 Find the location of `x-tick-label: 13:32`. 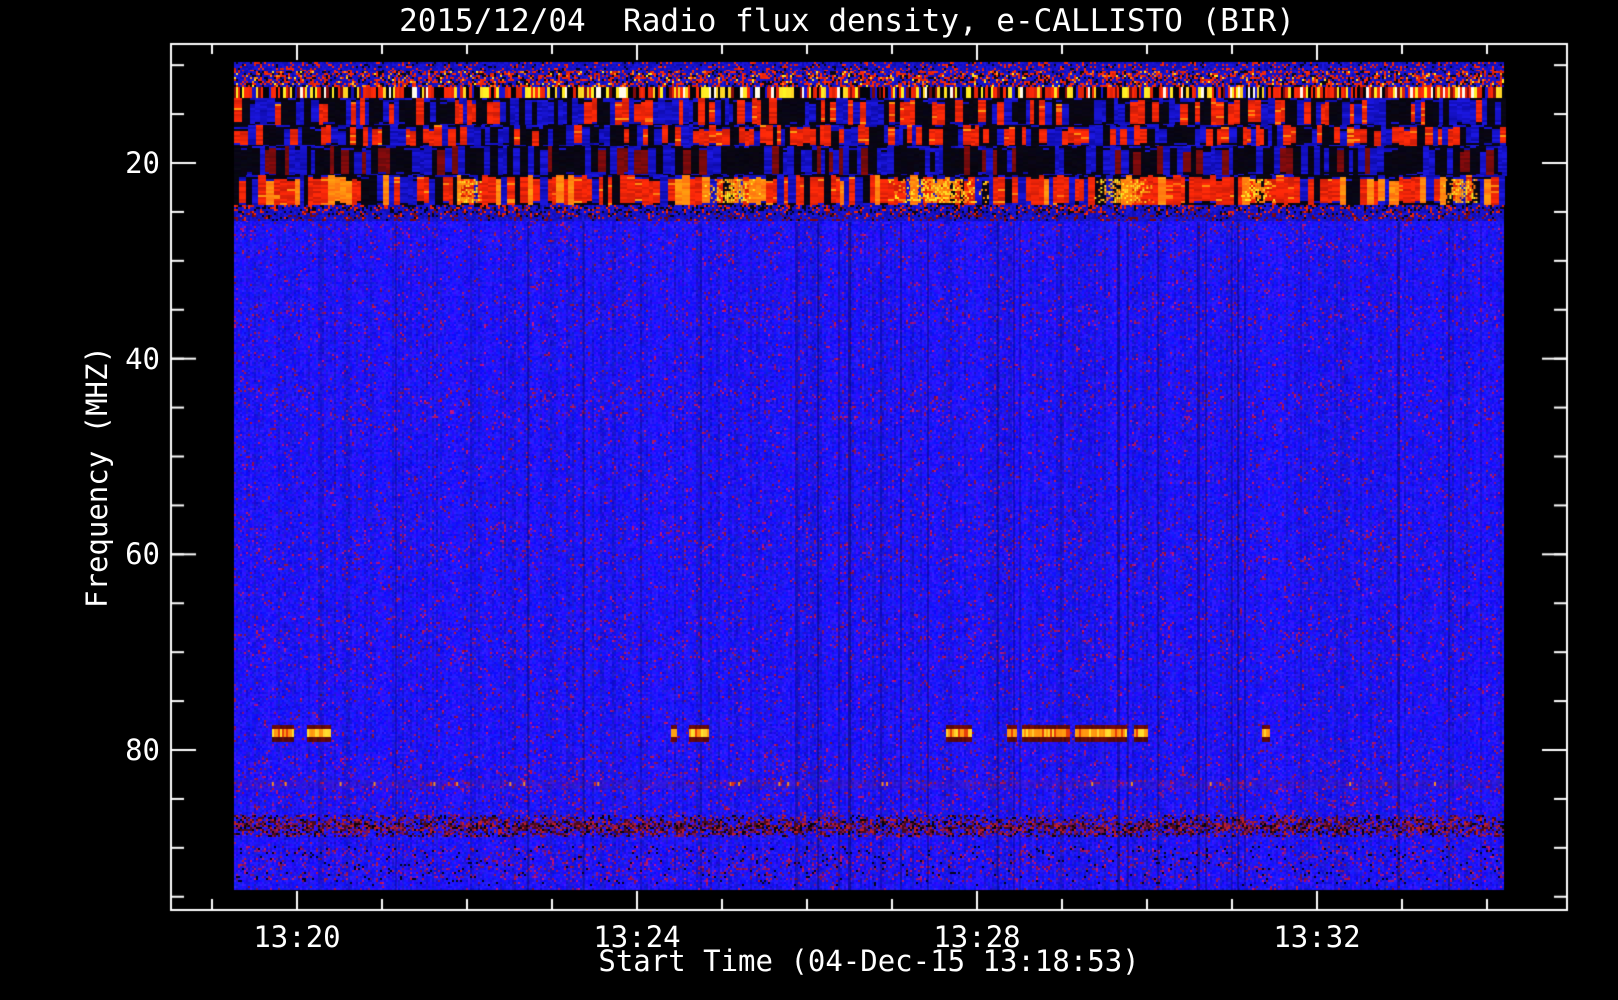

x-tick-label: 13:32 is located at coordinates (1317, 937).